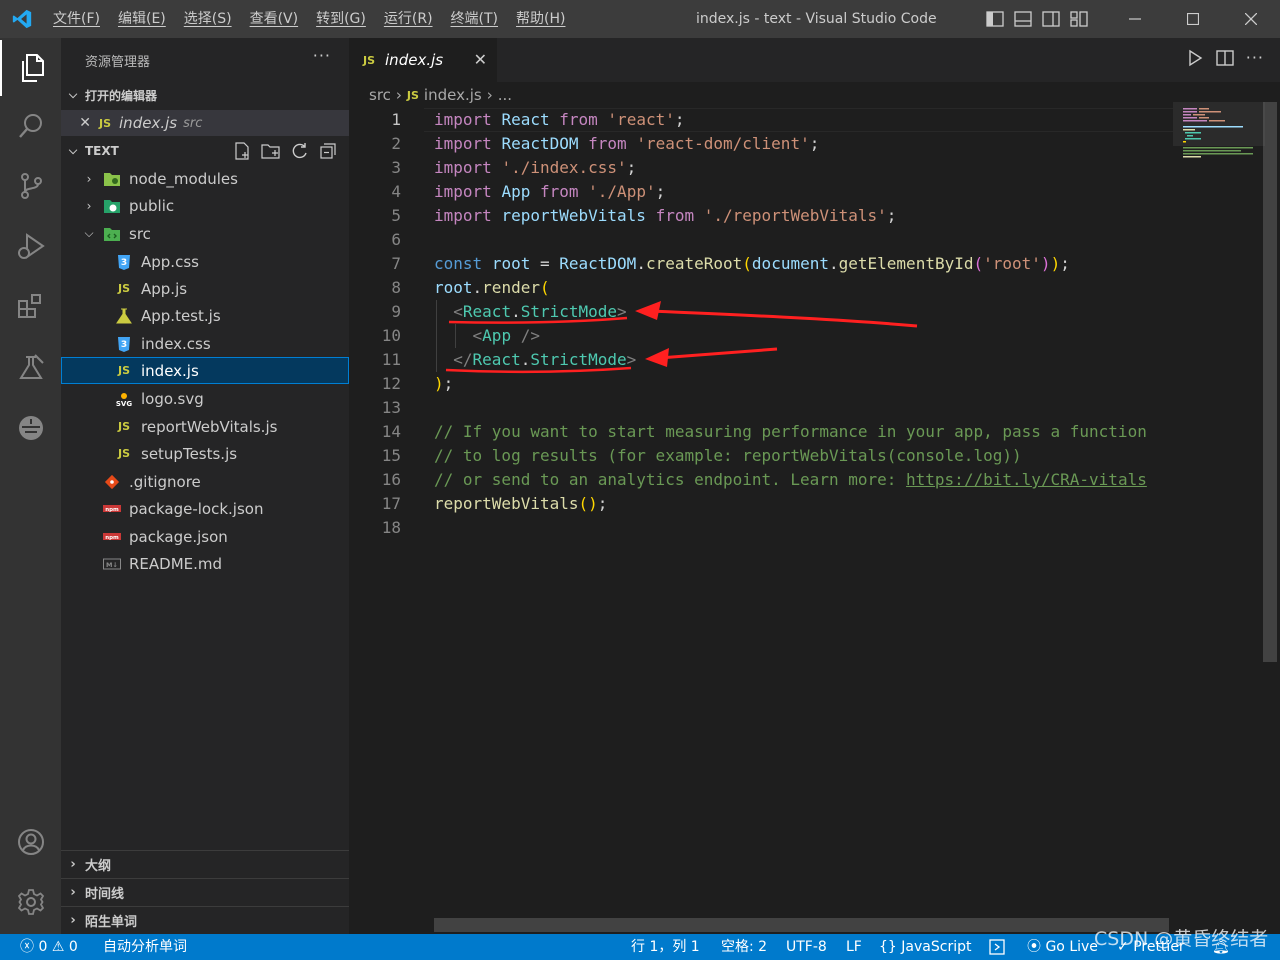 This screenshot has width=1280, height=960. I want to click on problems-status: ⓧ 0 ⚠ 0, so click(49, 947).